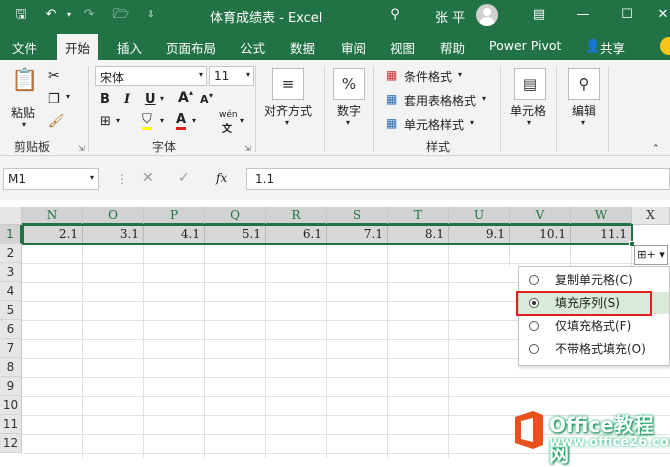 The width and height of the screenshot is (670, 467). Describe the element at coordinates (402, 47) in the screenshot. I see `tab-view: 视图` at that location.